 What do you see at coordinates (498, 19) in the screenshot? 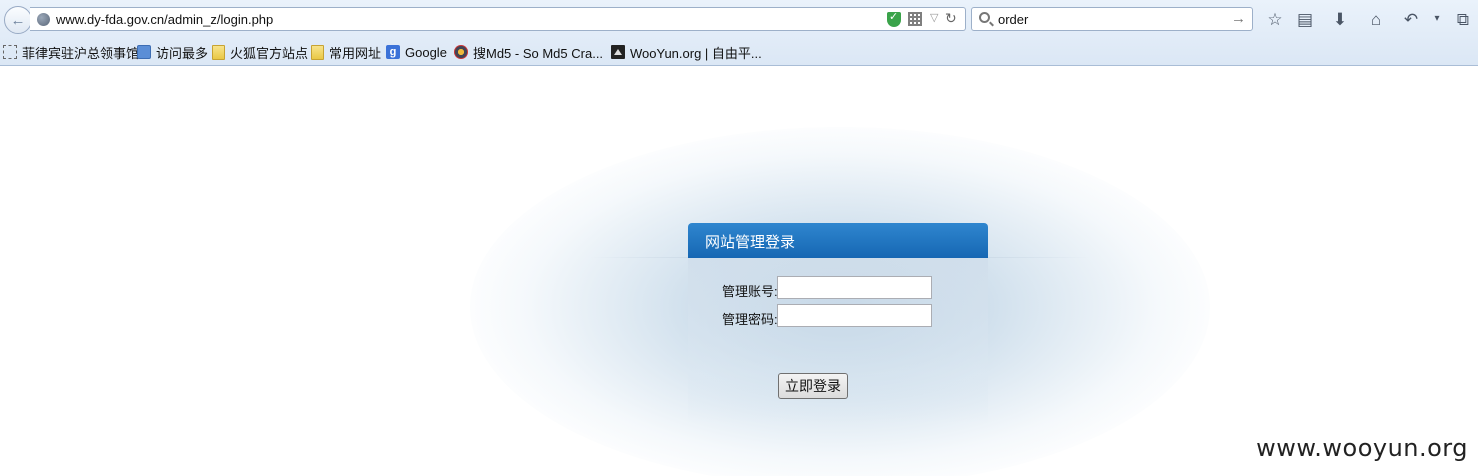
I see `address-bar: www.dy-fda.gov.cn/admin_z/login.php ▽ ↻` at bounding box center [498, 19].